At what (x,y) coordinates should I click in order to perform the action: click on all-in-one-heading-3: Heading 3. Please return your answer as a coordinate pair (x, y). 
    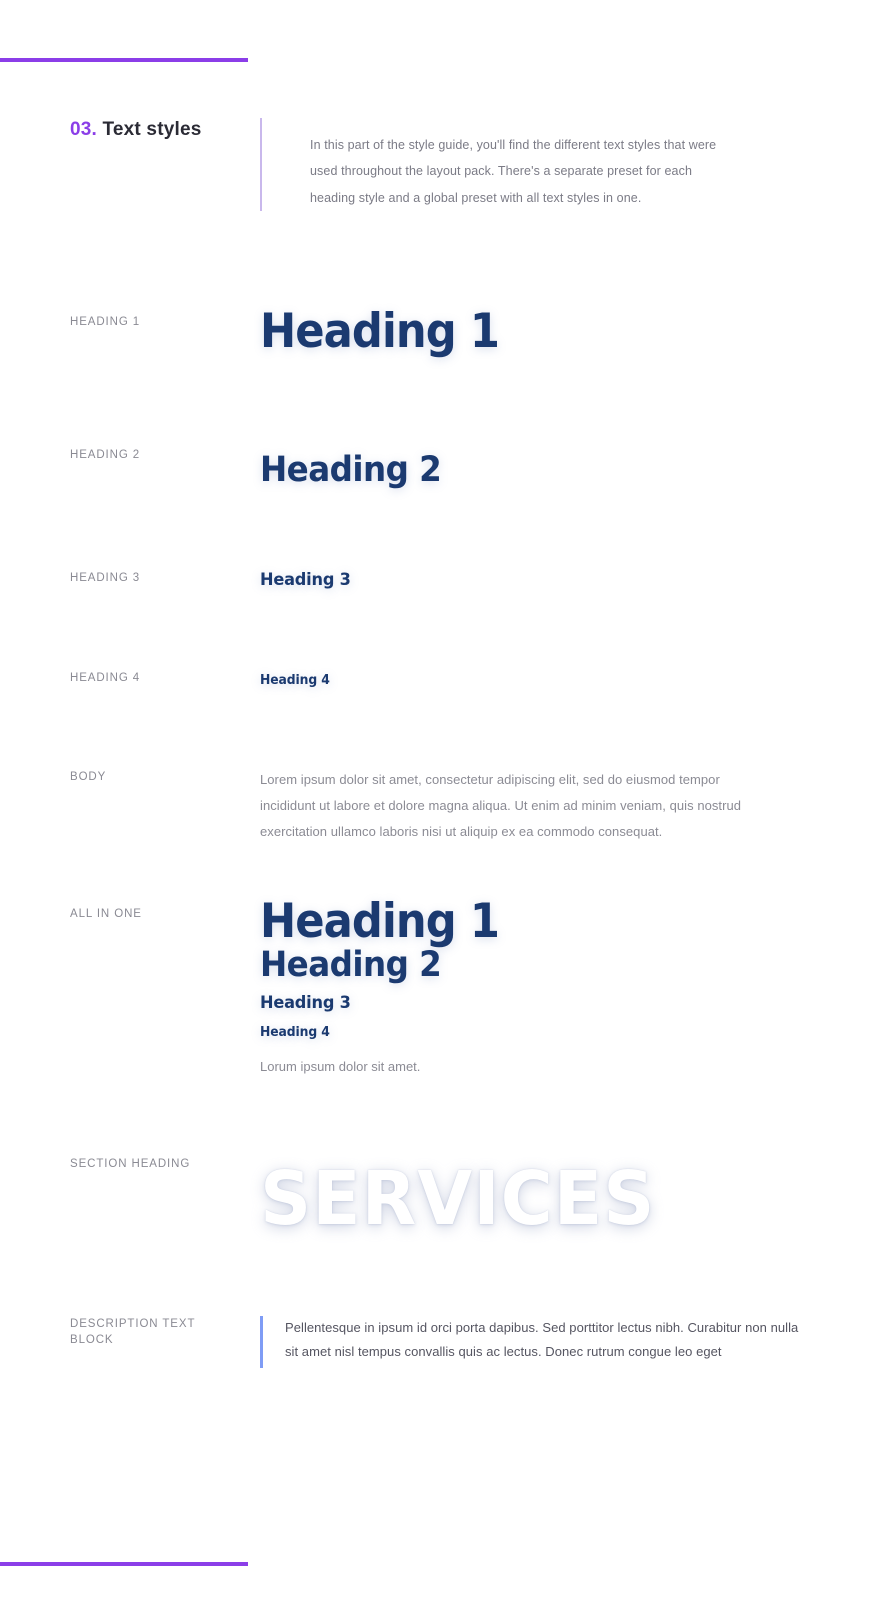
    Looking at the image, I should click on (305, 1003).